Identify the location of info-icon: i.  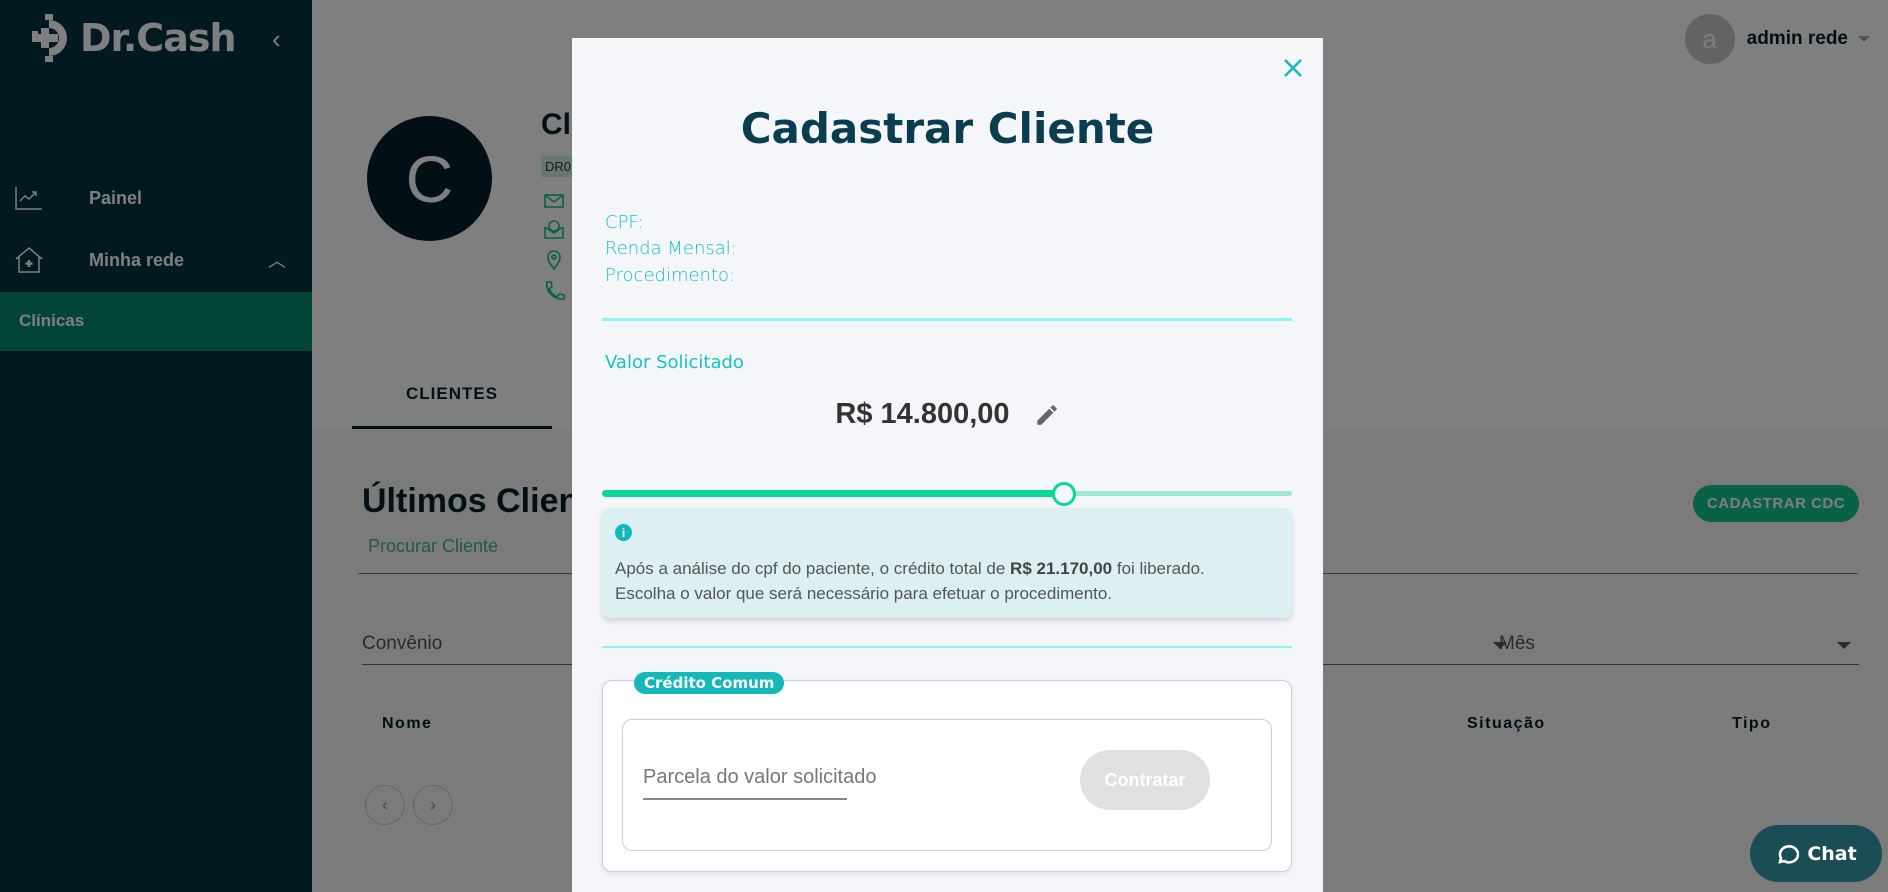
(623, 532).